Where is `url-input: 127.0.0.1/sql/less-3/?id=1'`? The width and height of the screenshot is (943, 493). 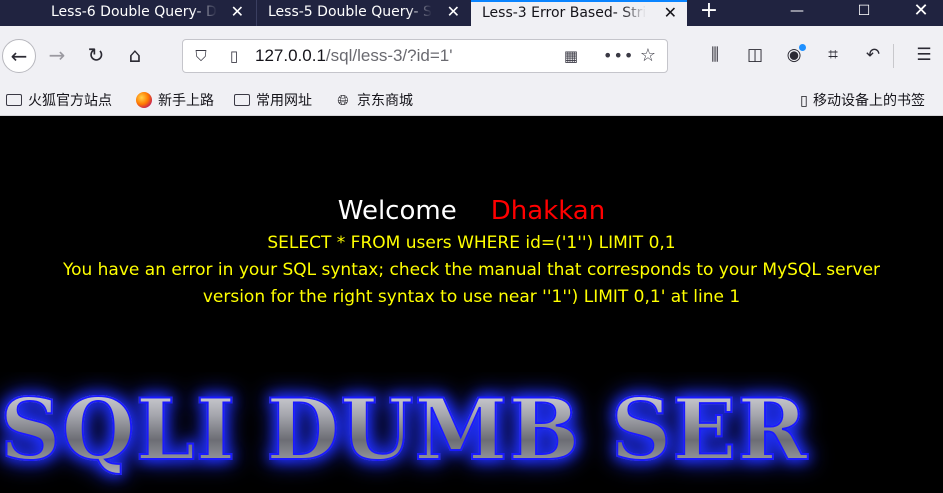 url-input: 127.0.0.1/sql/less-3/?id=1' is located at coordinates (353, 56).